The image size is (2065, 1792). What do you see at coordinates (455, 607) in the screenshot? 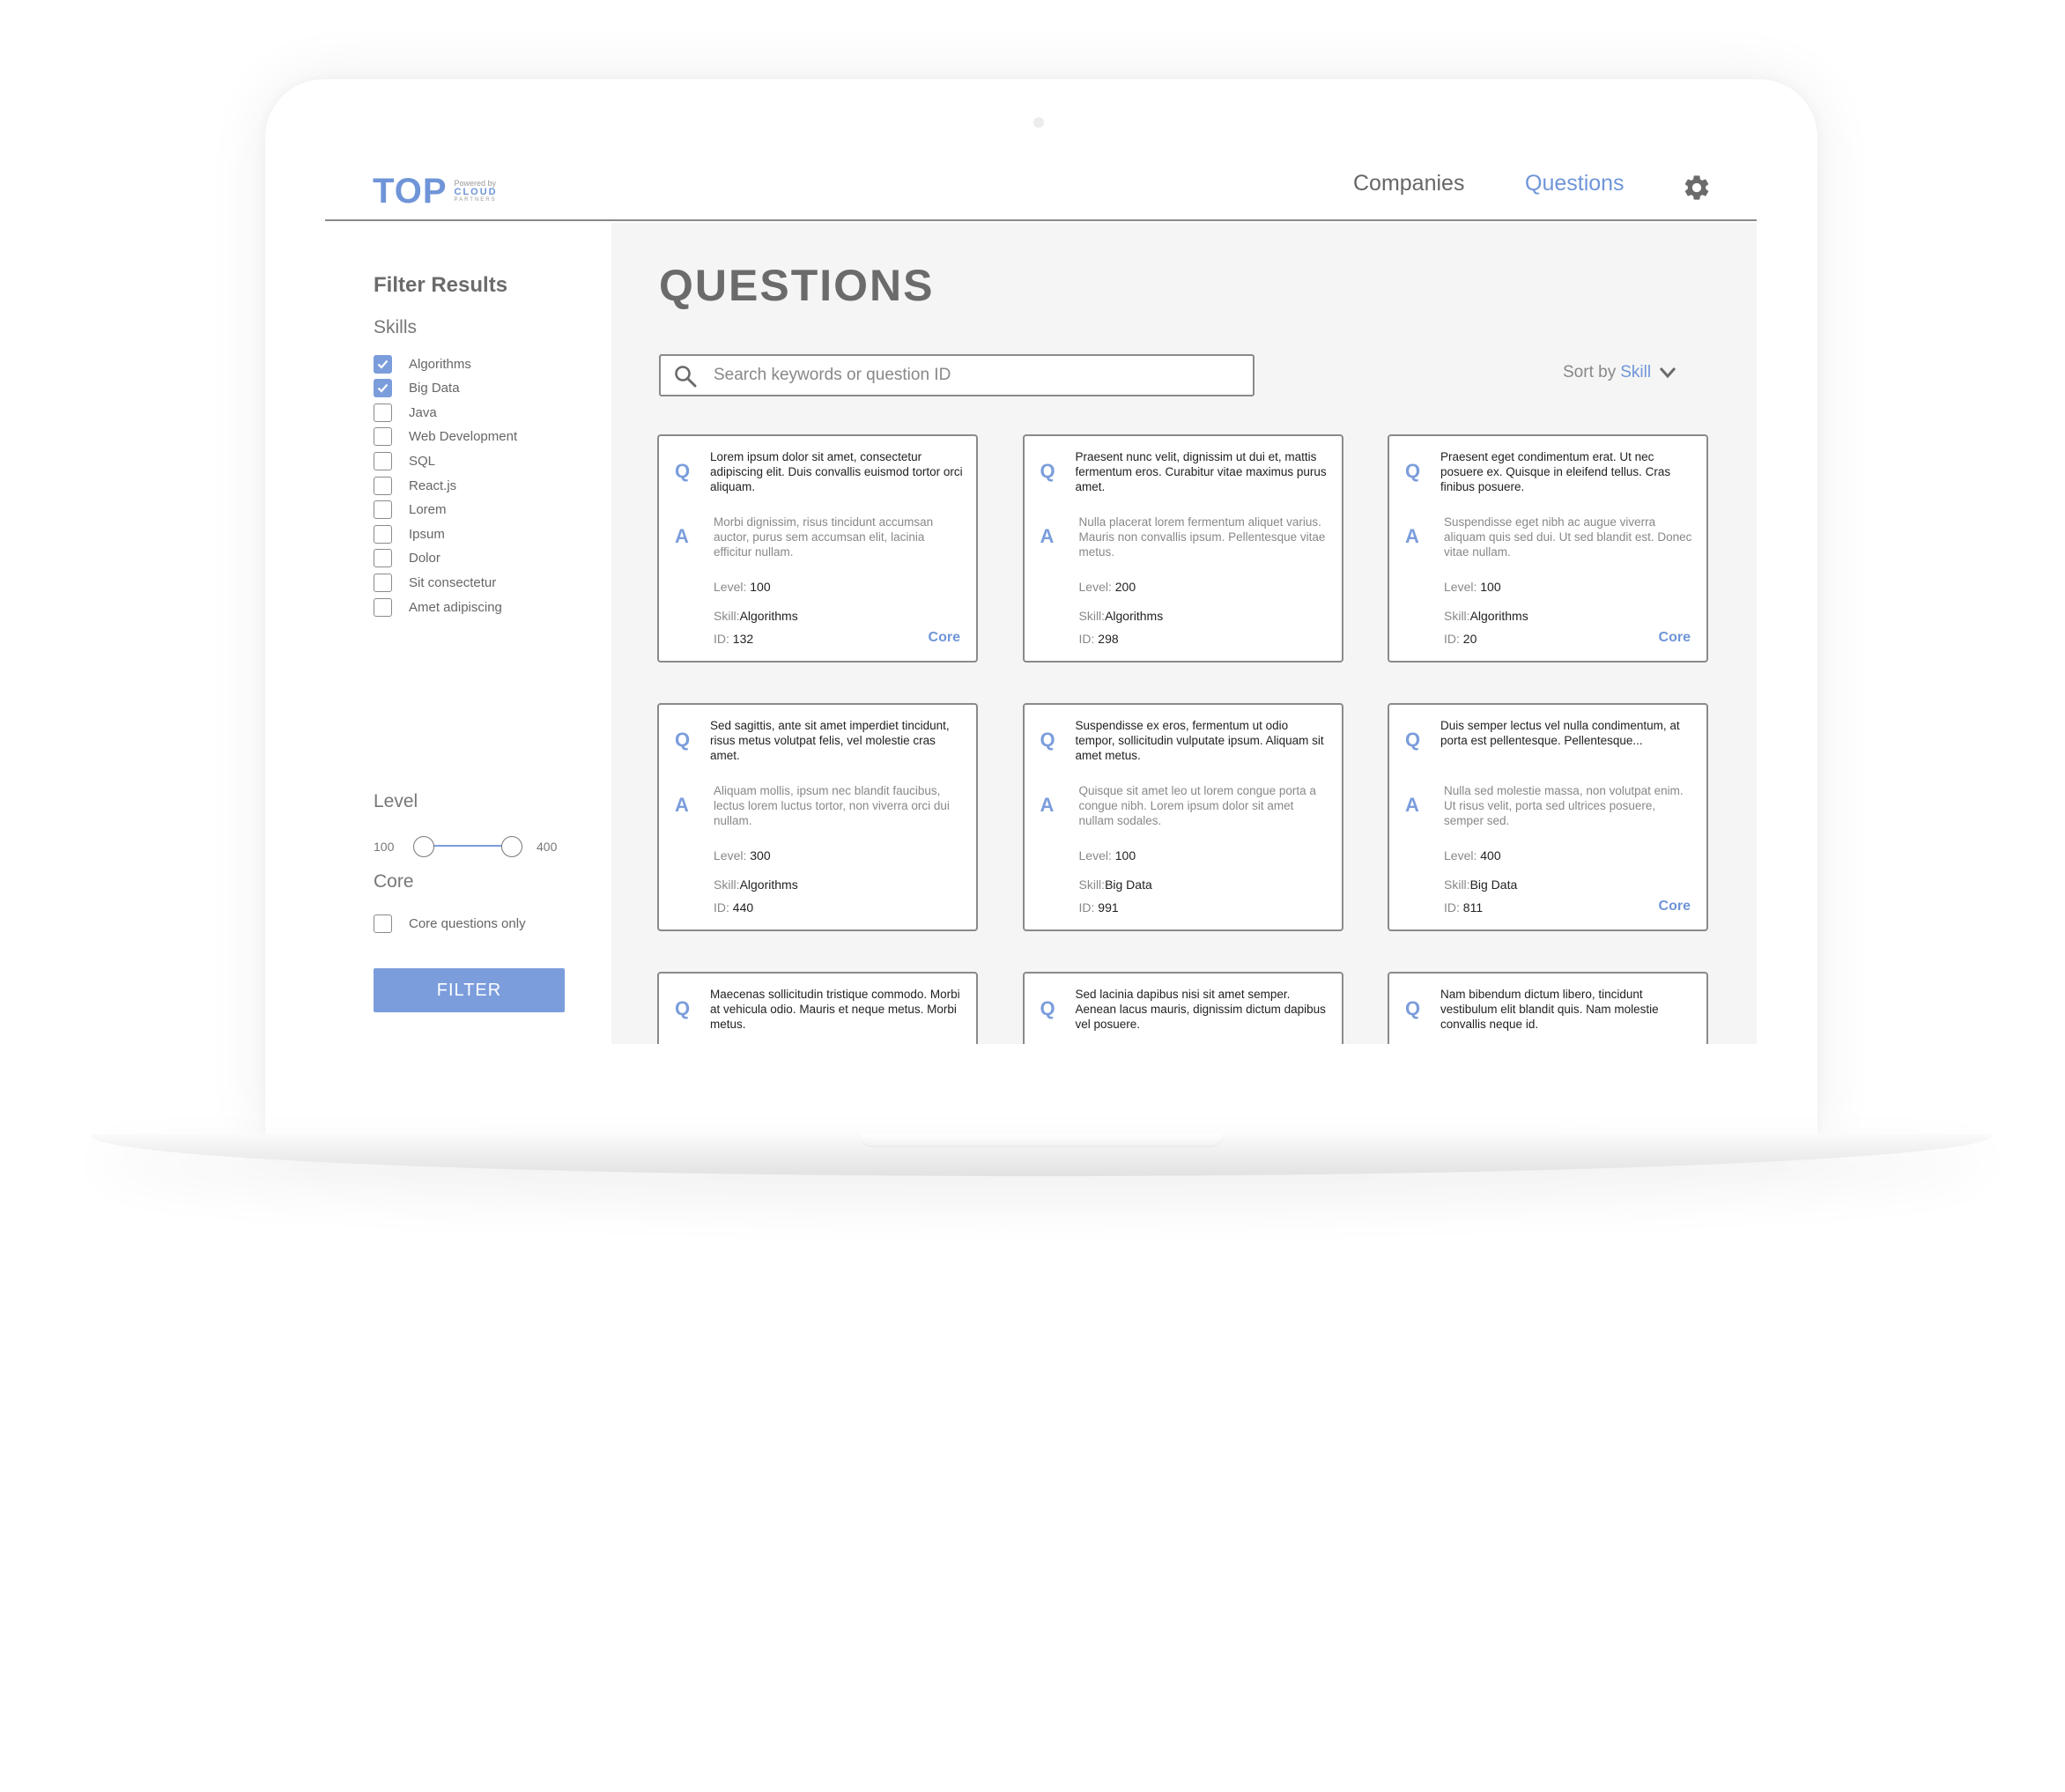
I see `skill-label: Amet adipiscing` at bounding box center [455, 607].